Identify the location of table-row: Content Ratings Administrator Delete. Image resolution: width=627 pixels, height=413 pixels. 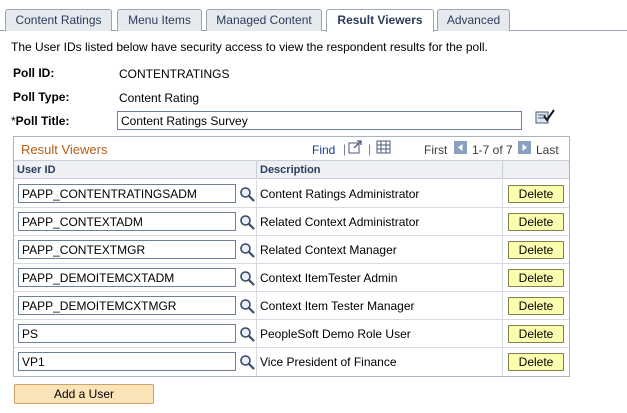
(291, 194).